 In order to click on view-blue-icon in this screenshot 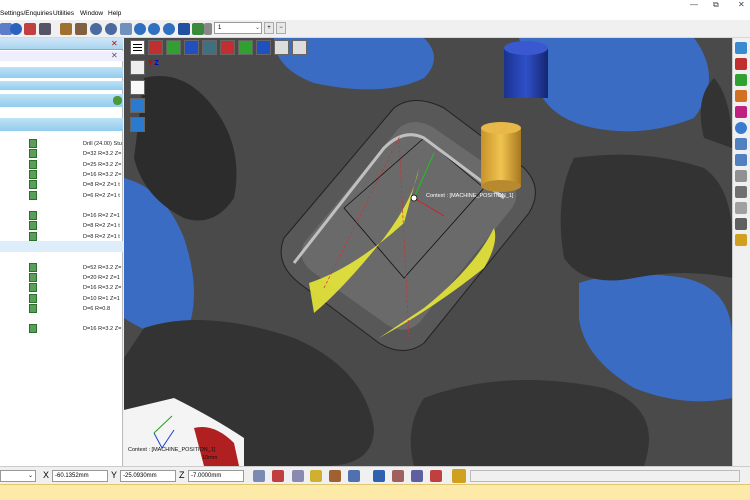, I will do `click(191, 47)`.